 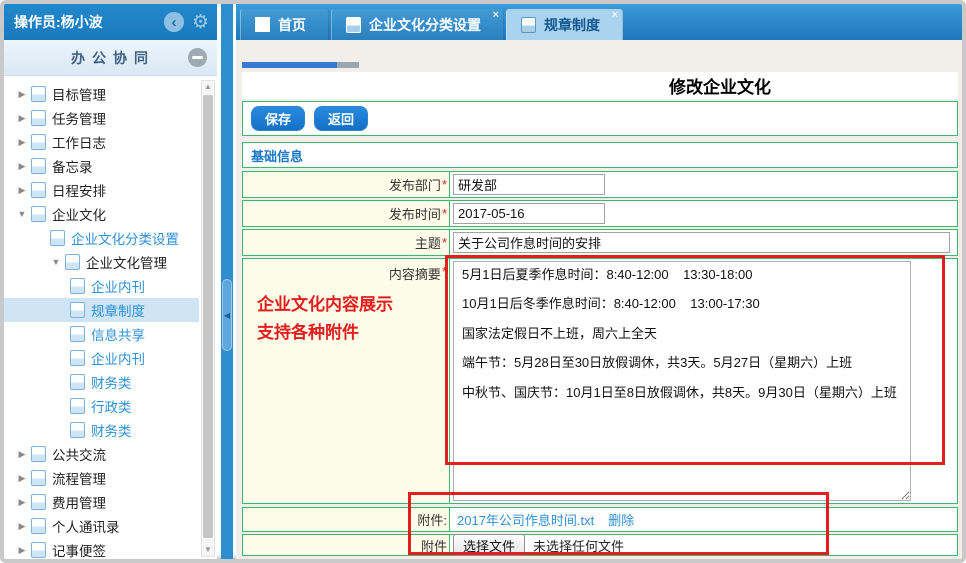 I want to click on tree-item-19: ▶ 记事便签, so click(x=101, y=548).